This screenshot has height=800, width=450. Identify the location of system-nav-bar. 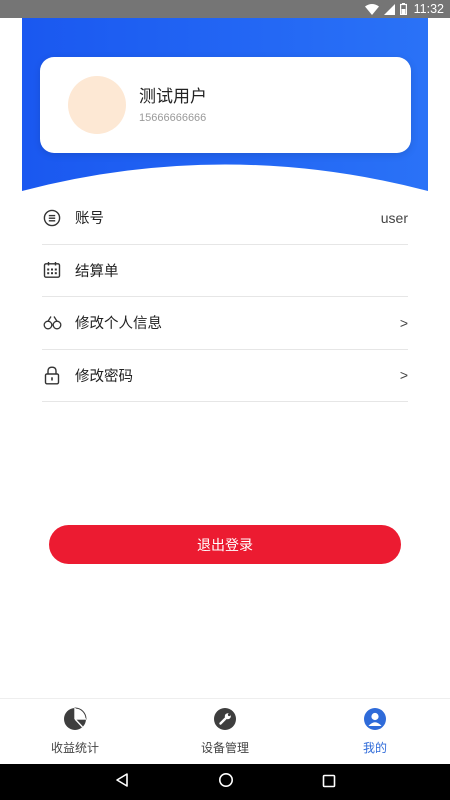
(225, 782).